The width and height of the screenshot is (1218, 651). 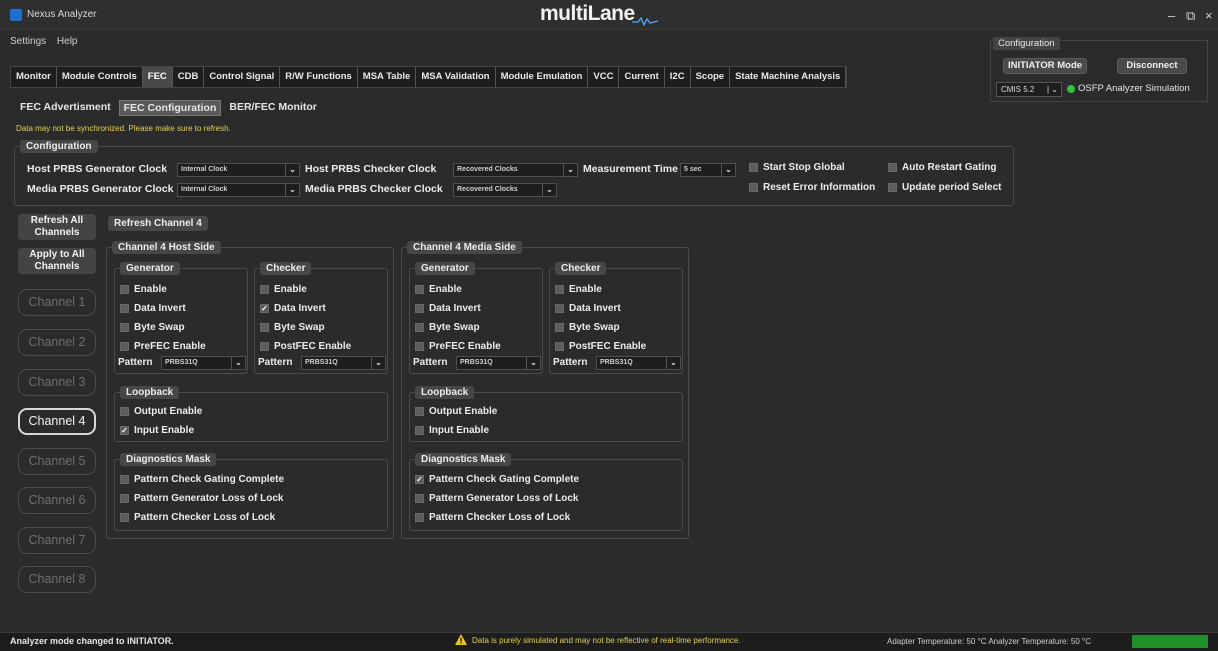 What do you see at coordinates (242, 77) in the screenshot?
I see `tab-control-signal: Control Signal` at bounding box center [242, 77].